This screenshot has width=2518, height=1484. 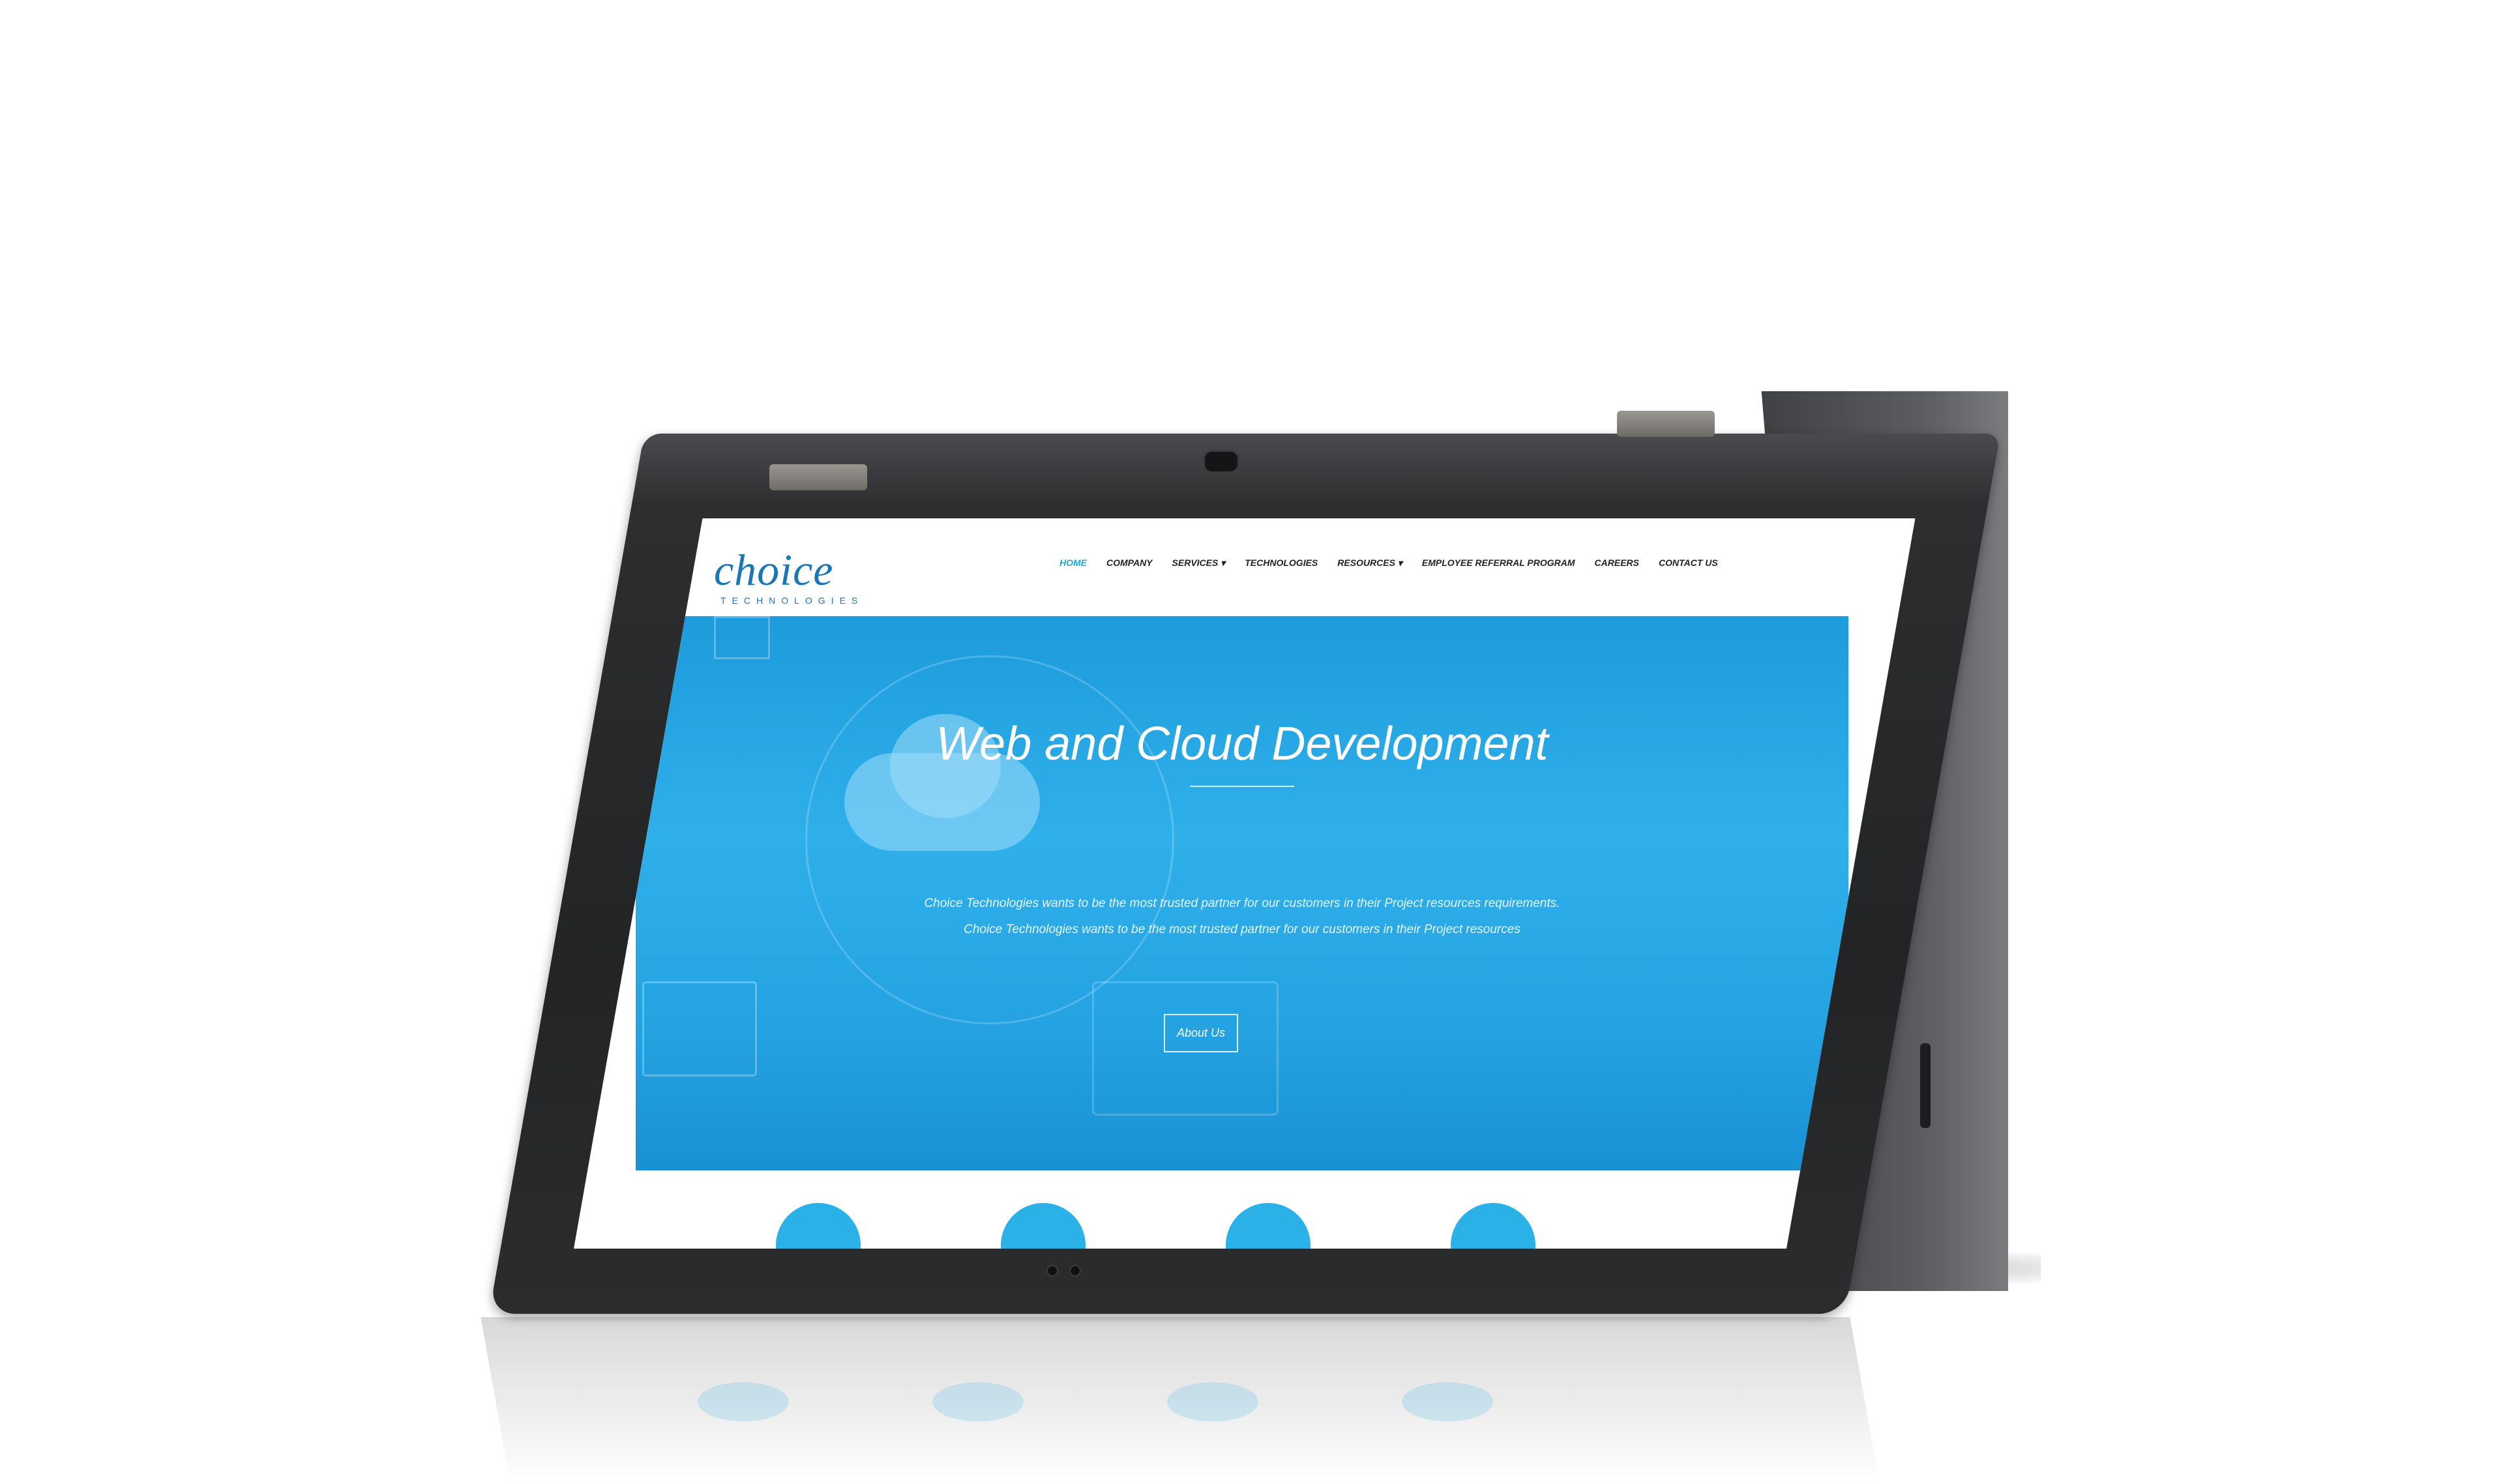 I want to click on logo-text: choice, so click(x=774, y=570).